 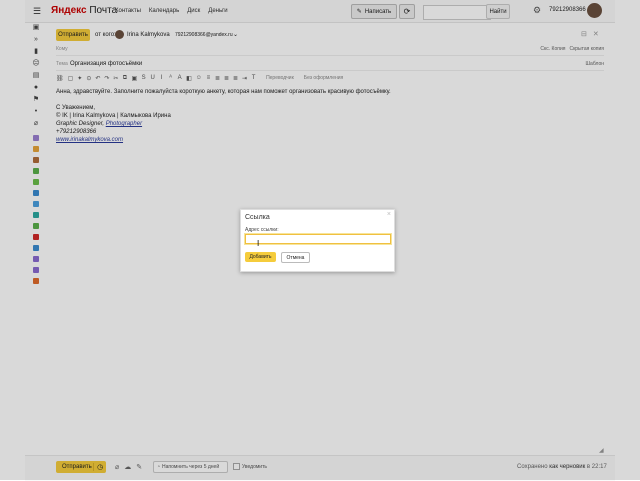 I want to click on link-address-input, so click(x=318, y=239).